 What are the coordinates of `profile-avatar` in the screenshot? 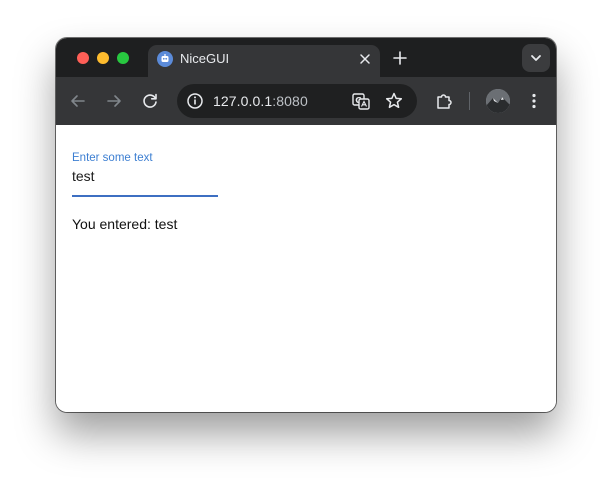 It's located at (498, 101).